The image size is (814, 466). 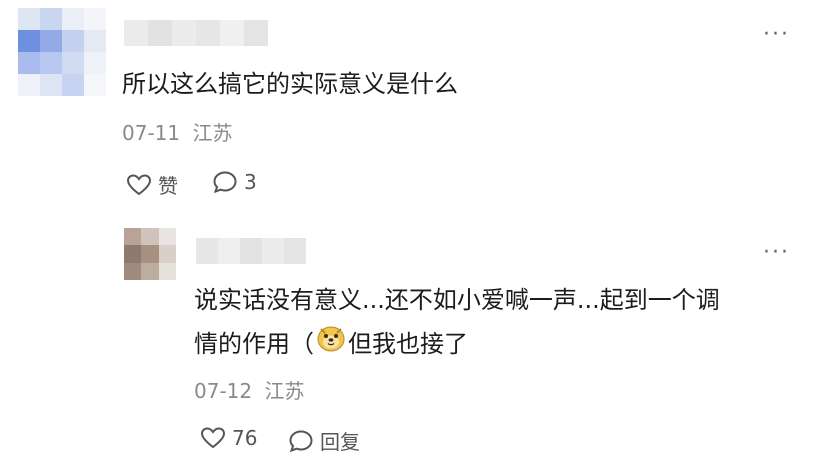 What do you see at coordinates (150, 254) in the screenshot?
I see `reply-avatar` at bounding box center [150, 254].